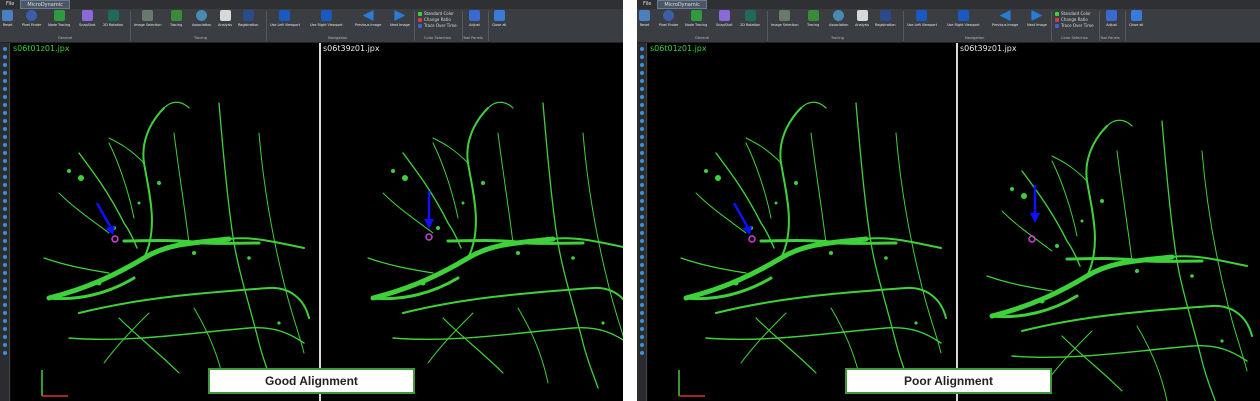 The height and width of the screenshot is (401, 1260). Describe the element at coordinates (326, 15) in the screenshot. I see `right-viewport-icon` at that location.